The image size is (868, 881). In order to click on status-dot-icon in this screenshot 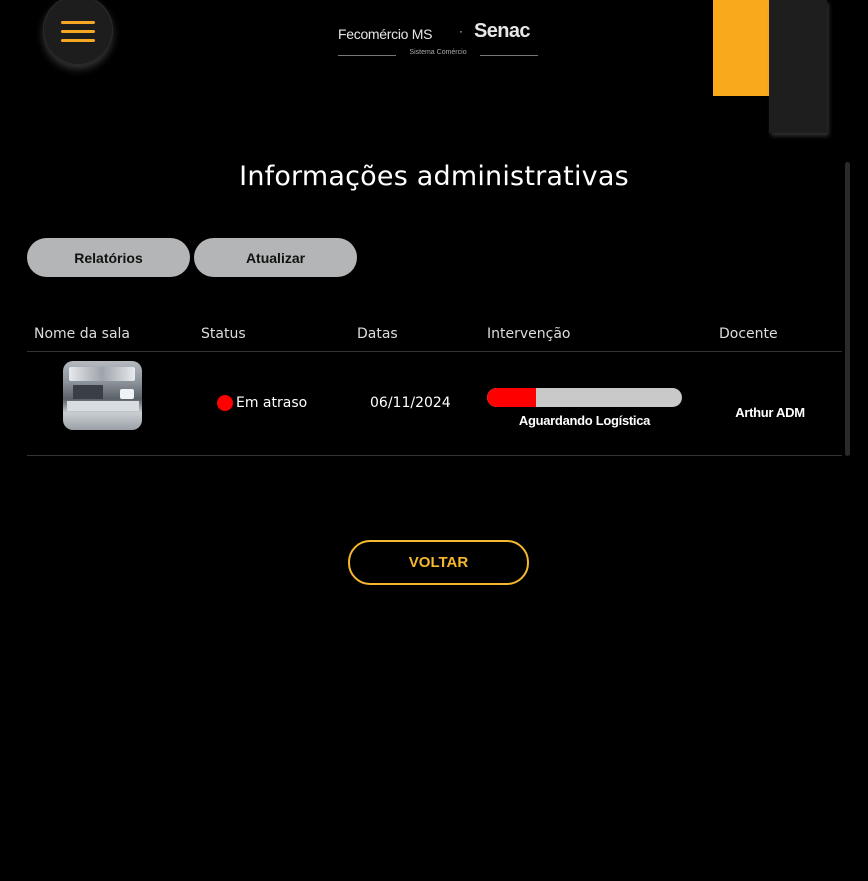, I will do `click(225, 403)`.